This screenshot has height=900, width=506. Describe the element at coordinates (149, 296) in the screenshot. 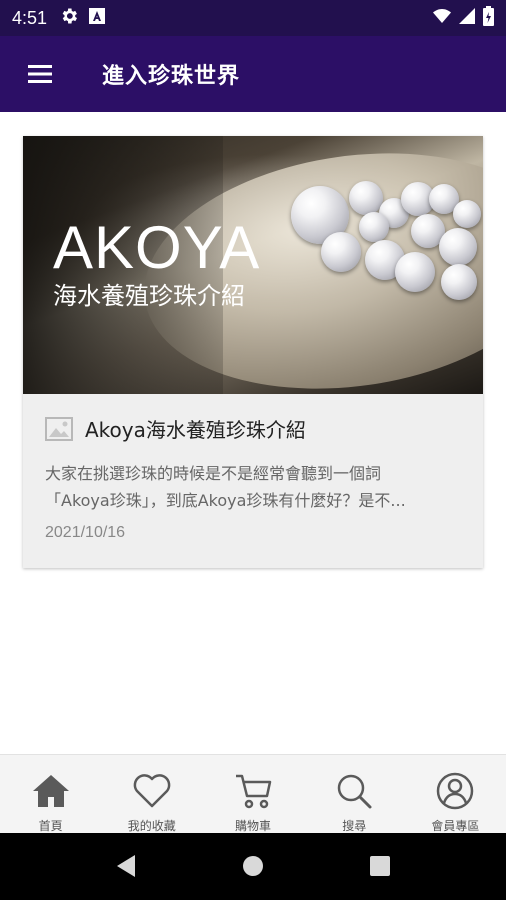

I see `hero-subtitle: 海水養殖珍珠介紹` at that location.